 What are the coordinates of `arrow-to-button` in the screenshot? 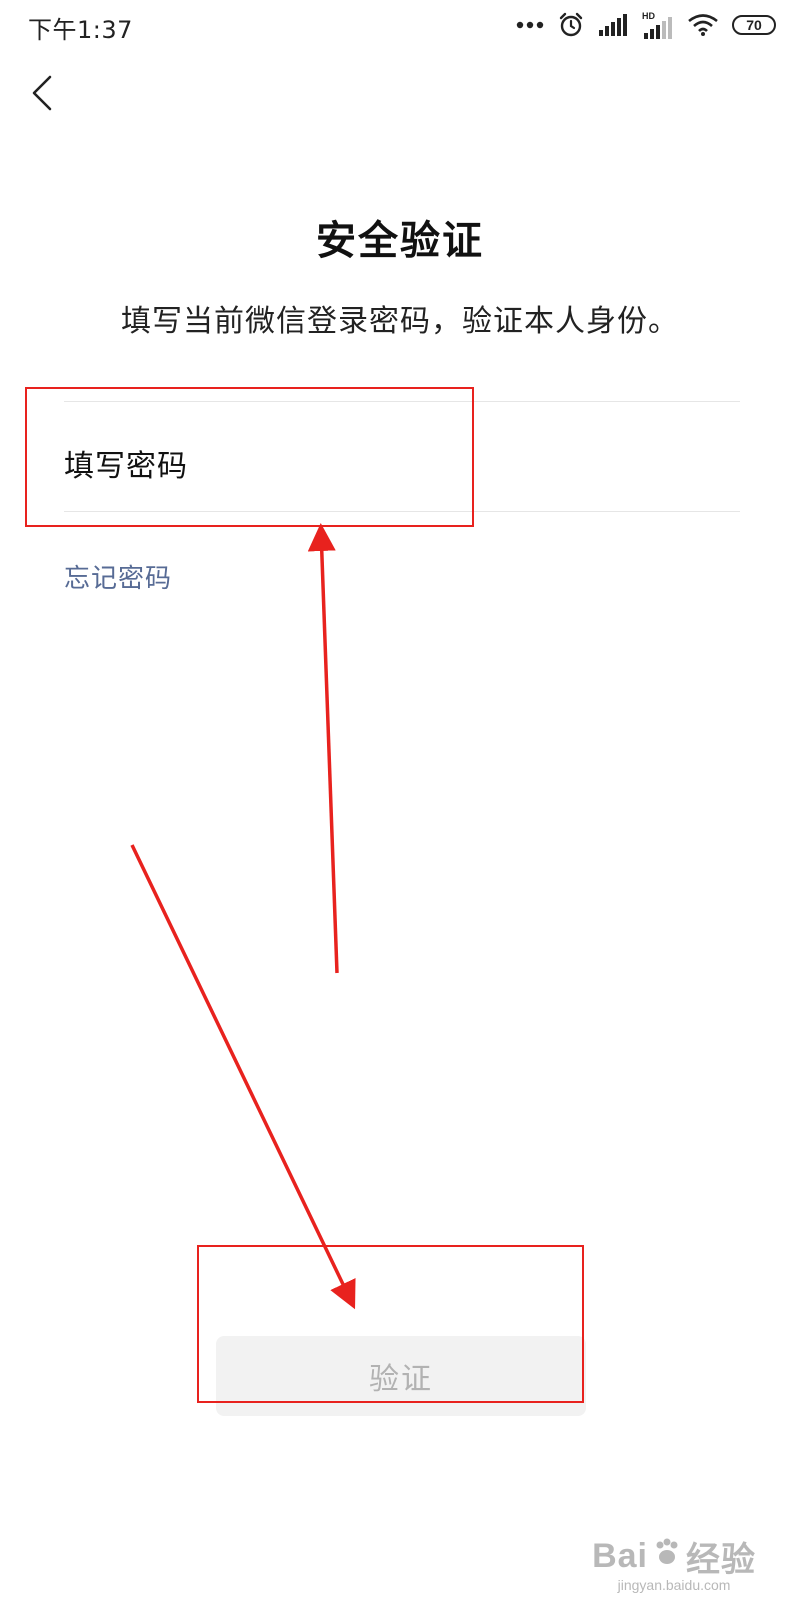 It's located at (243, 1077).